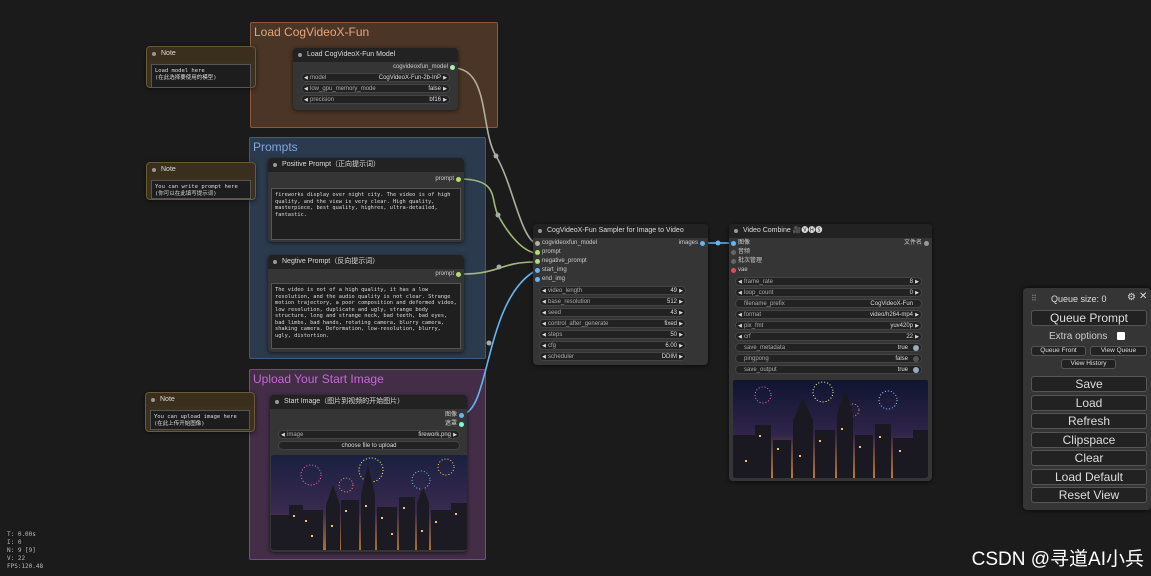 This screenshot has height=576, width=1151. Describe the element at coordinates (554, 270) in the screenshot. I see `input-label-start-img: start_img` at that location.